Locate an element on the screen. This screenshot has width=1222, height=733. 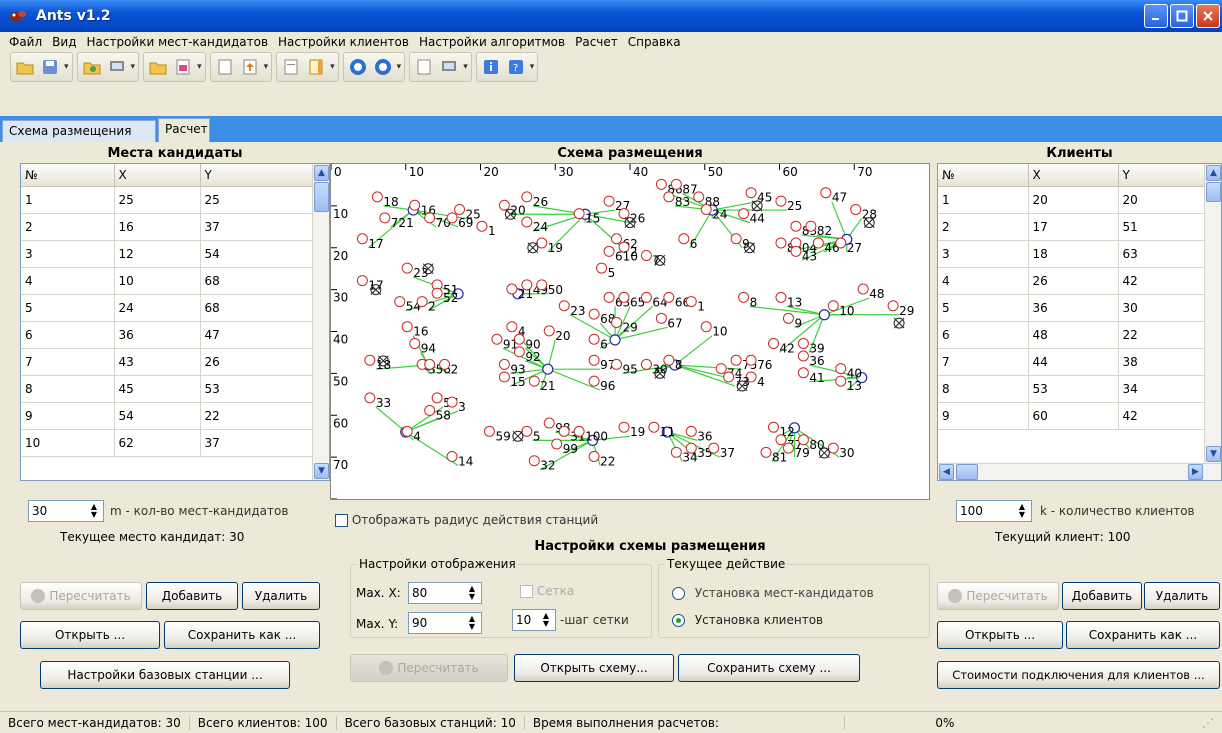
menu-calculation: Расчет is located at coordinates (596, 42).